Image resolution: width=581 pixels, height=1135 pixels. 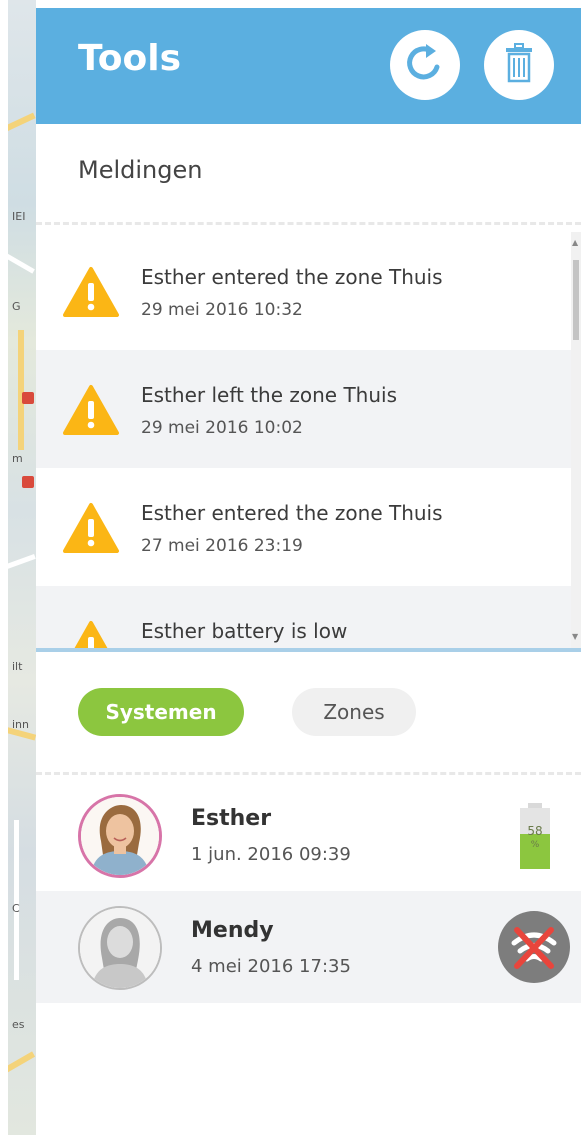 What do you see at coordinates (16, 908) in the screenshot?
I see `map-label: C` at bounding box center [16, 908].